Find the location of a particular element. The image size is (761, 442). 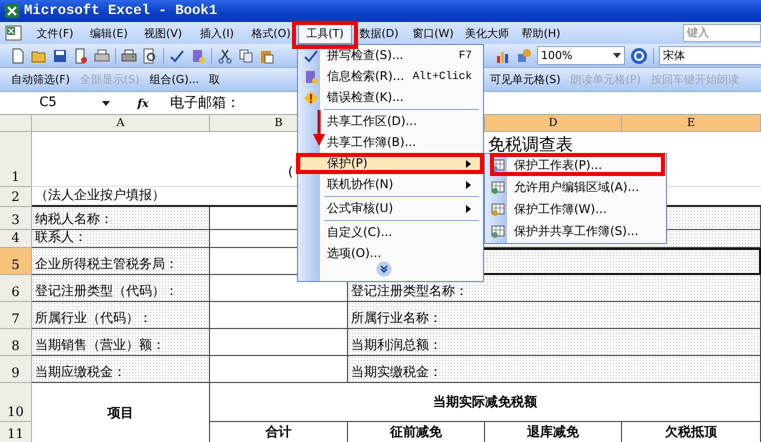

menu-item: 窗口(W) is located at coordinates (433, 33).